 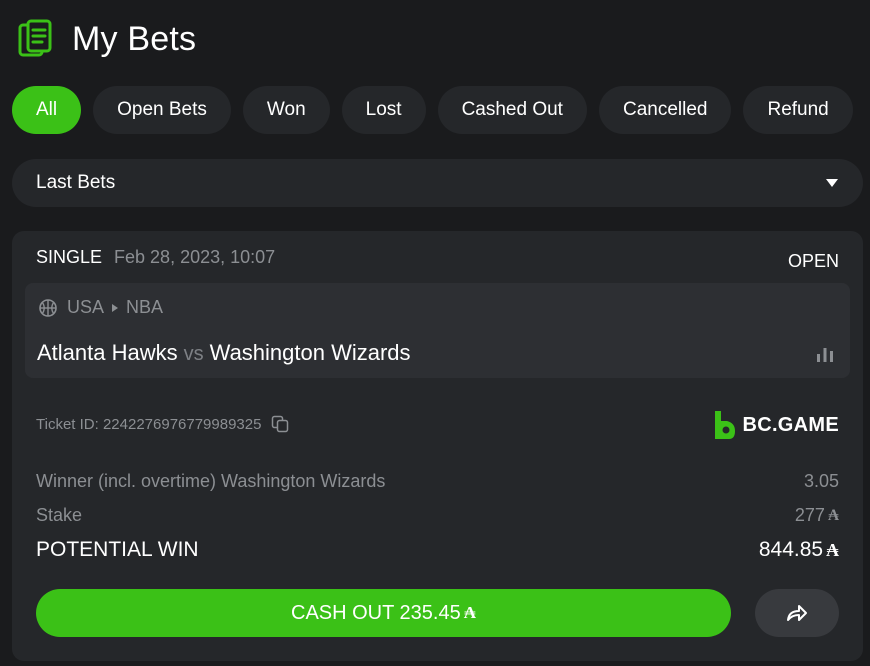 What do you see at coordinates (512, 110) in the screenshot?
I see `filter-cashed-out: Cashed Out` at bounding box center [512, 110].